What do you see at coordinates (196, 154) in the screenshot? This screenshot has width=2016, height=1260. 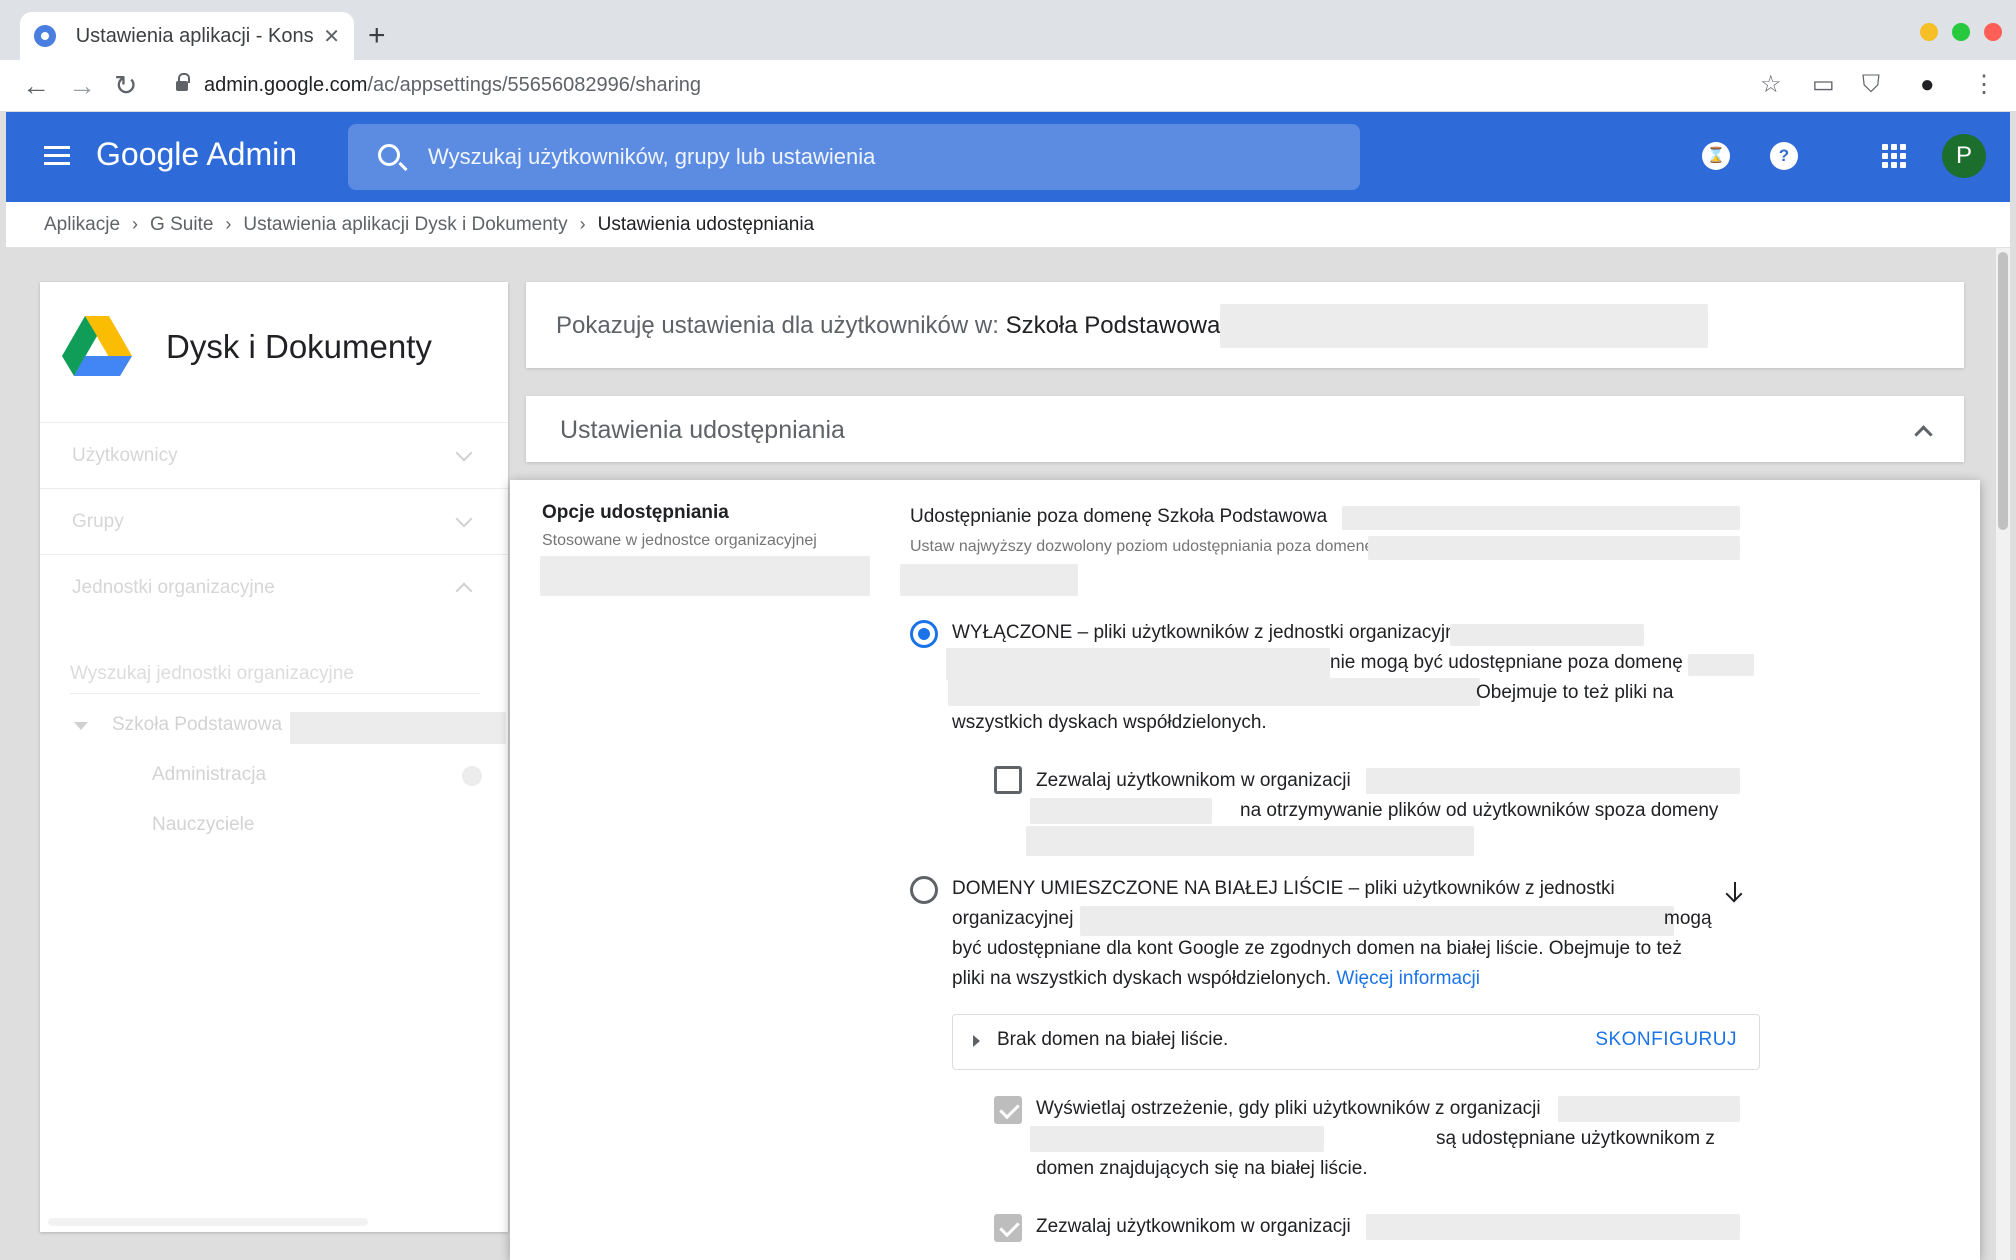 I see `google-admin-logo: Google Admin` at bounding box center [196, 154].